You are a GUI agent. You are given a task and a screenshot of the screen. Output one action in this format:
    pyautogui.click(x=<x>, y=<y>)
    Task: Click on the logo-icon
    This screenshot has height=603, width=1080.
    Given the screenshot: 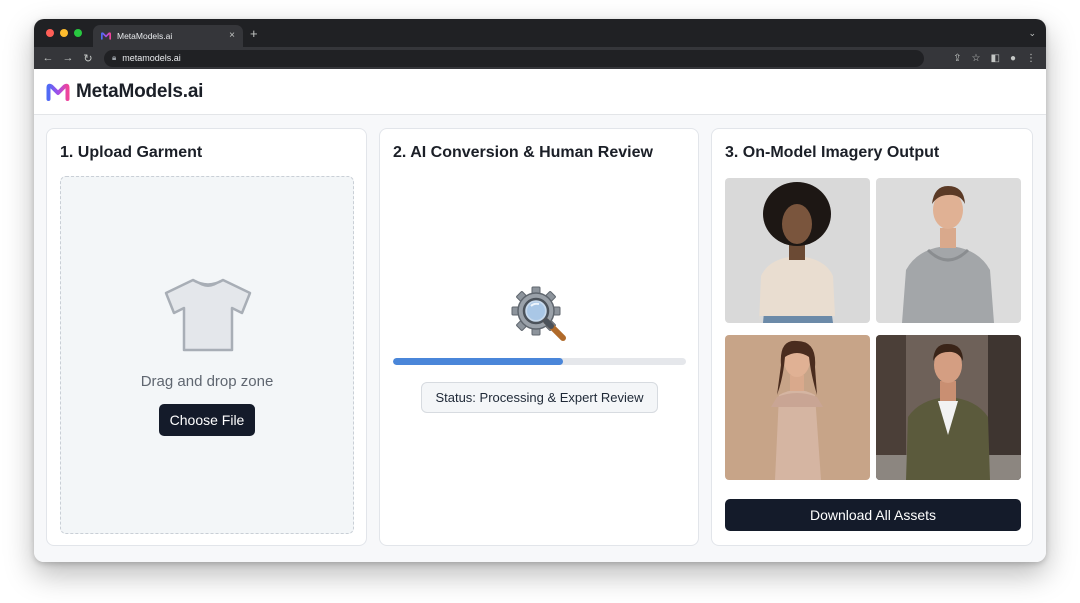 What is the action you would take?
    pyautogui.click(x=58, y=92)
    